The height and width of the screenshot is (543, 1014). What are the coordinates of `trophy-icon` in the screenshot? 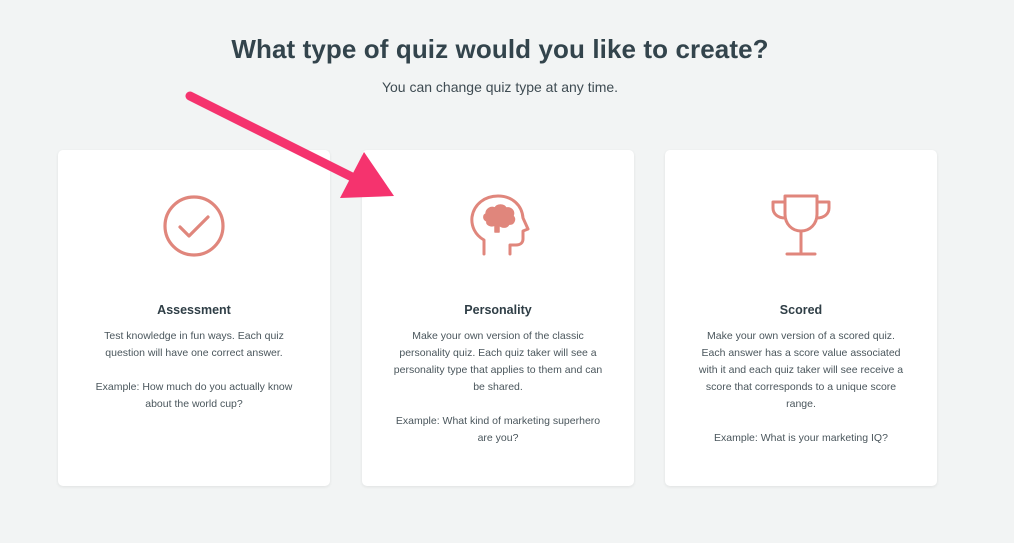 It's located at (801, 226).